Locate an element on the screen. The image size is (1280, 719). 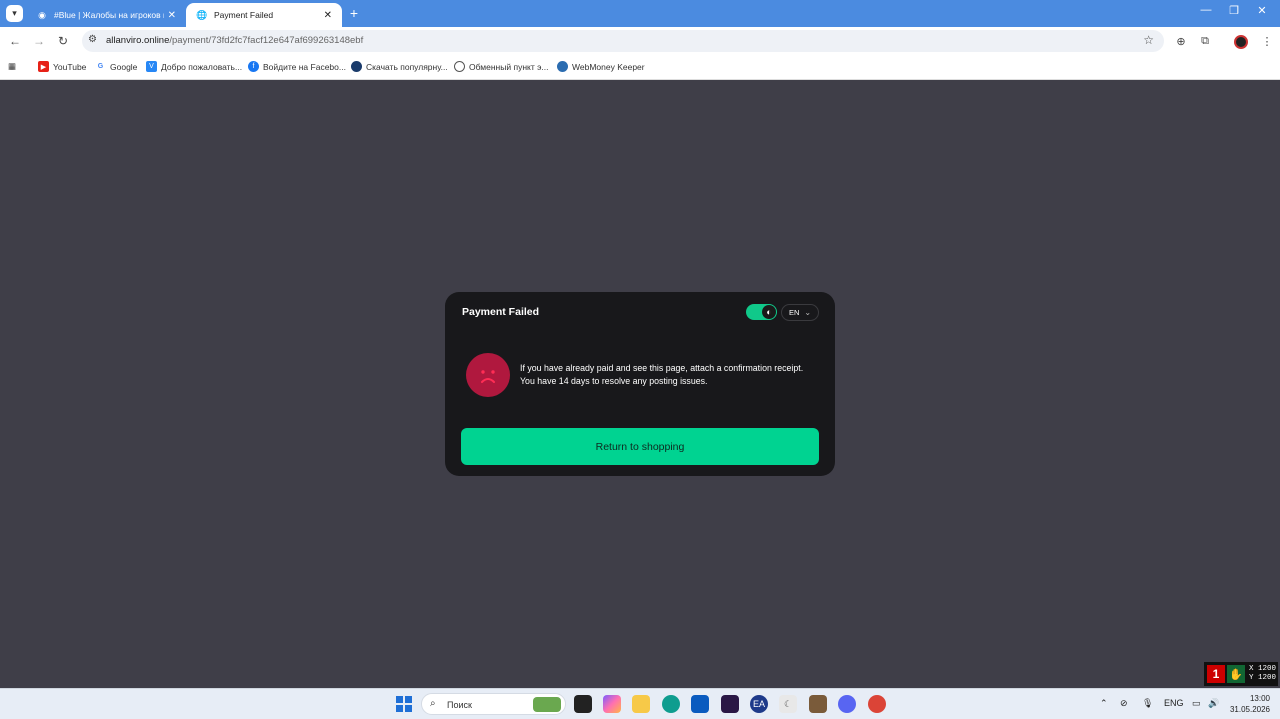
google-icon: G is located at coordinates (100, 66).